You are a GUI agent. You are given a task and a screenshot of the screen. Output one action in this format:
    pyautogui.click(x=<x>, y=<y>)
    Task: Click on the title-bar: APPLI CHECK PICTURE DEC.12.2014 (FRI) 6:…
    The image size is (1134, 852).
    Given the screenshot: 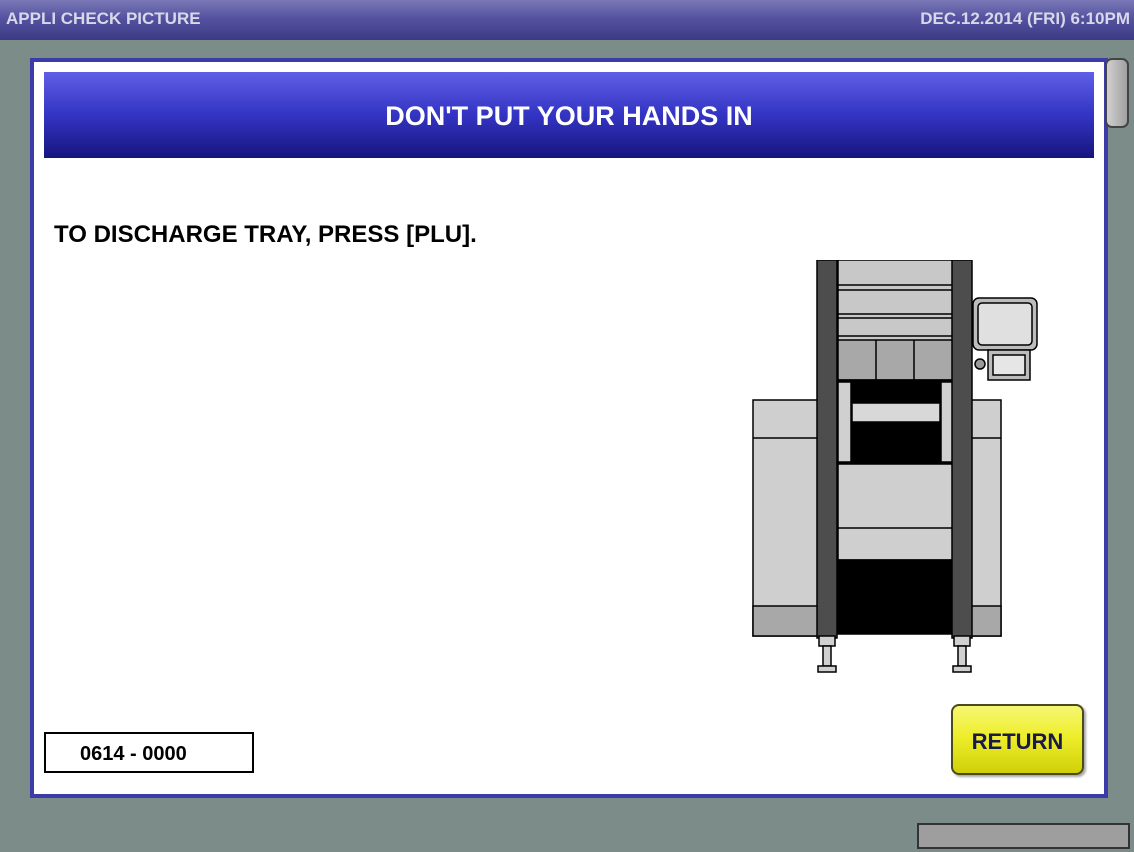 What is the action you would take?
    pyautogui.click(x=567, y=20)
    